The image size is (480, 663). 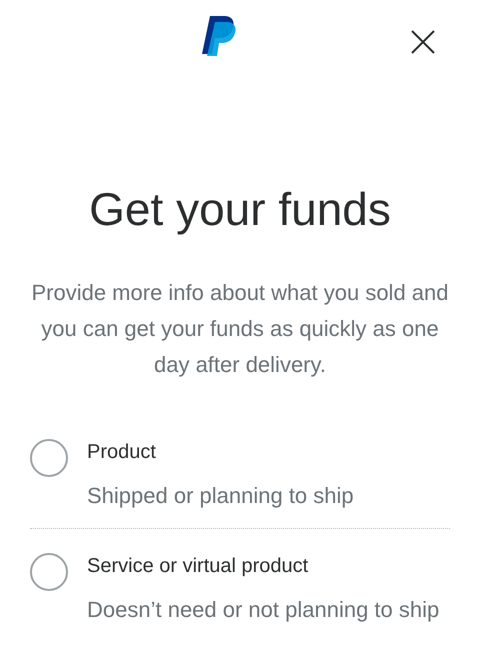 I want to click on logo, so click(x=219, y=36).